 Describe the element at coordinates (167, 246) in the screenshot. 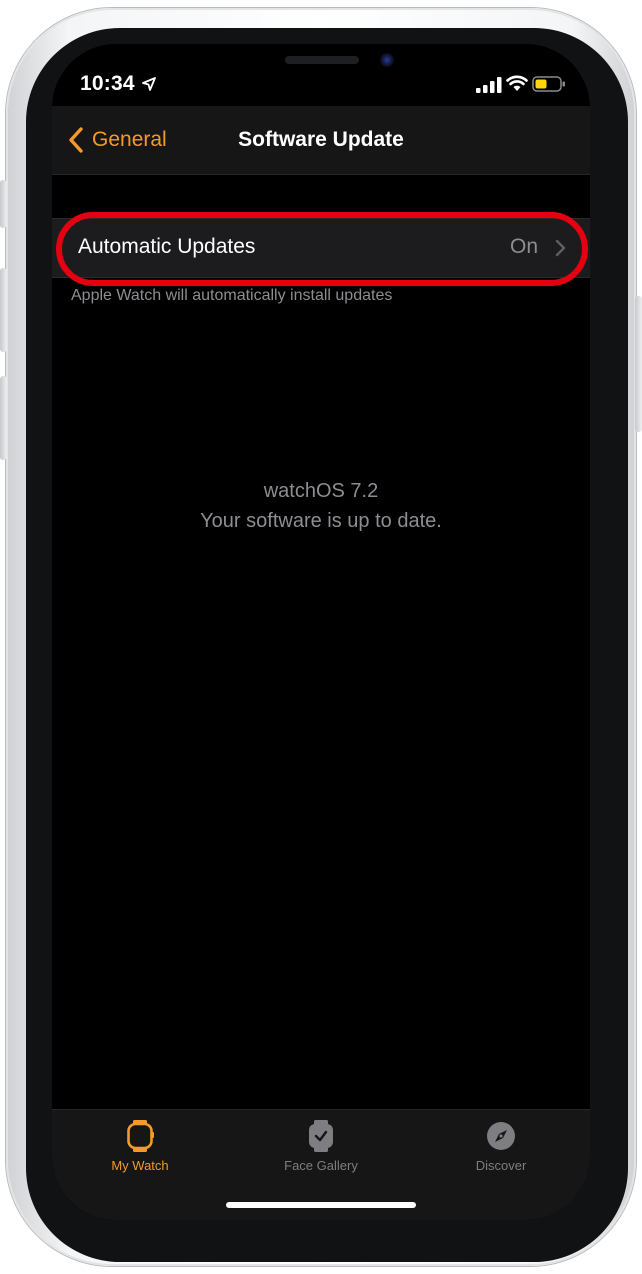

I see `automatic-updates-label: Automatic Updates` at that location.